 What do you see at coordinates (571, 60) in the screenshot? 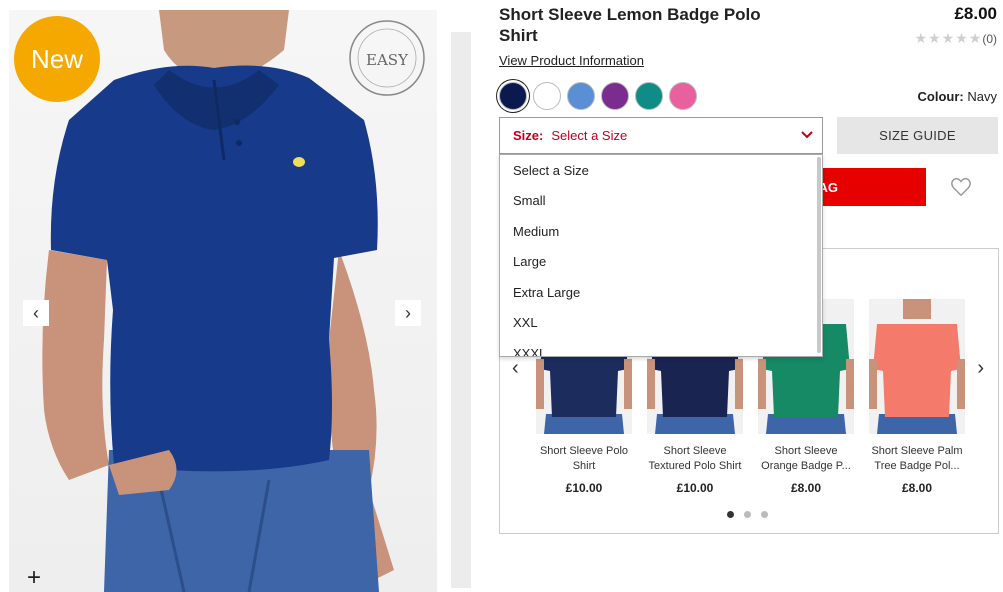
I see `view-product-information-link: View Product Information` at bounding box center [571, 60].